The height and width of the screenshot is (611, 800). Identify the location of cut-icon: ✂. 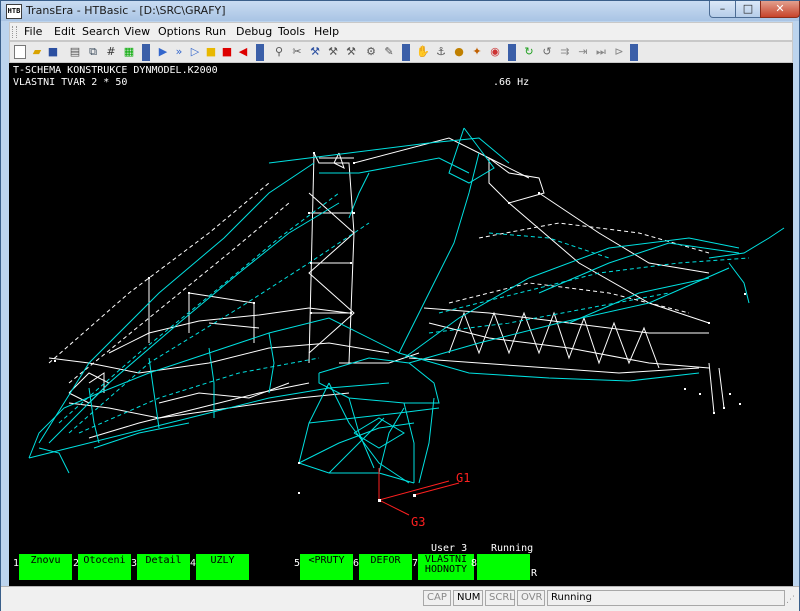
(297, 52).